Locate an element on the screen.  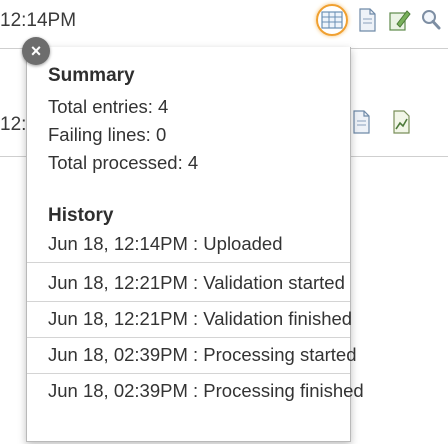
total-entries-text: Total entries: 4 is located at coordinates (108, 106).